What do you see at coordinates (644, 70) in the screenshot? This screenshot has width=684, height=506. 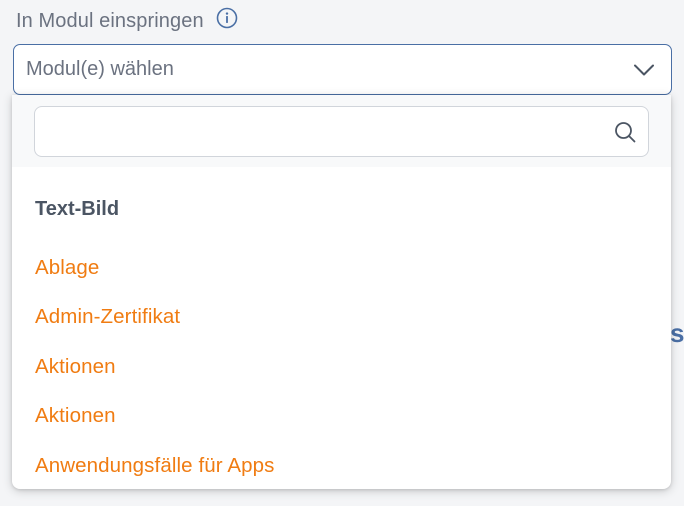 I see `chevron-down-icon` at bounding box center [644, 70].